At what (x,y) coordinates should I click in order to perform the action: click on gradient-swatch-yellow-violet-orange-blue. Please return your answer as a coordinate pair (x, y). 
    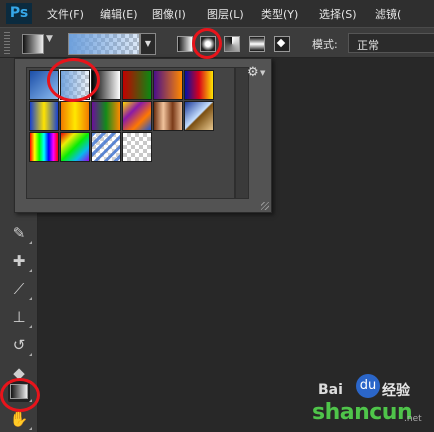
    Looking at the image, I should click on (137, 116).